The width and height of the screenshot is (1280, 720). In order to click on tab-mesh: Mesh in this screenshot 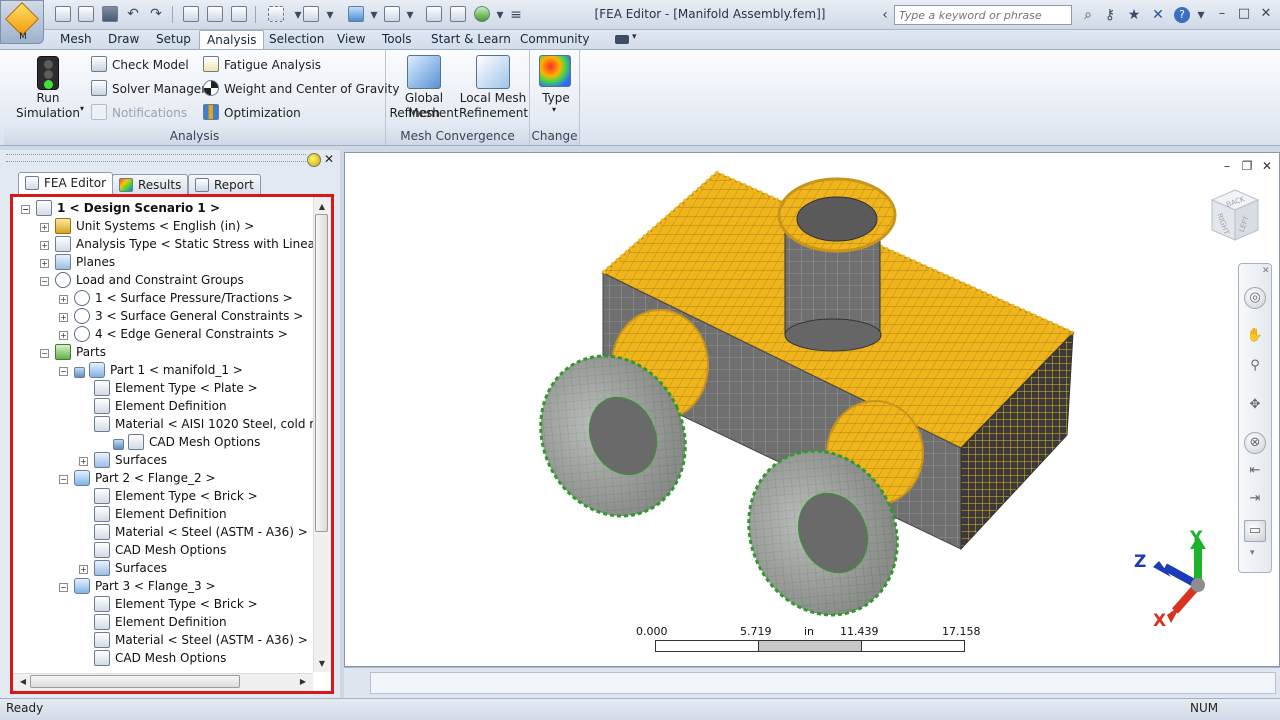, I will do `click(76, 40)`.